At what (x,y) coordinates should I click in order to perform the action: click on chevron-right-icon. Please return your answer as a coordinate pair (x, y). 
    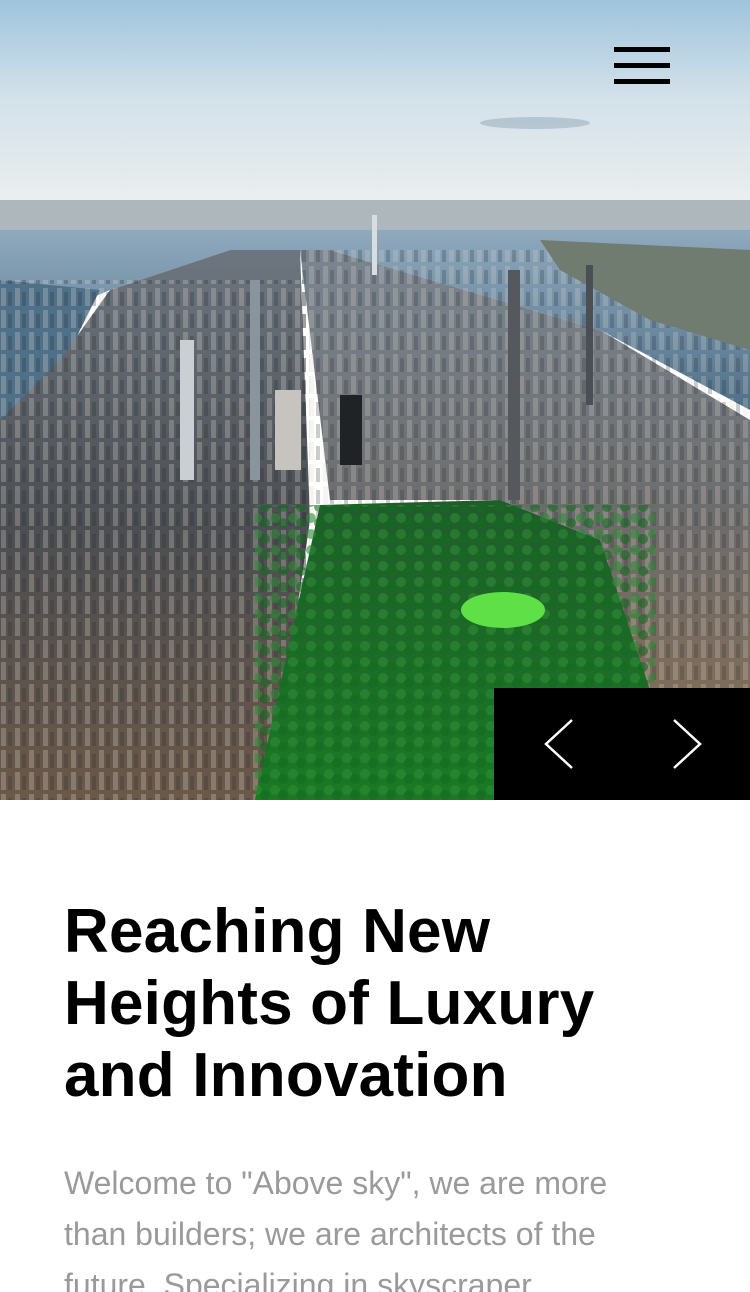
    Looking at the image, I should click on (687, 744).